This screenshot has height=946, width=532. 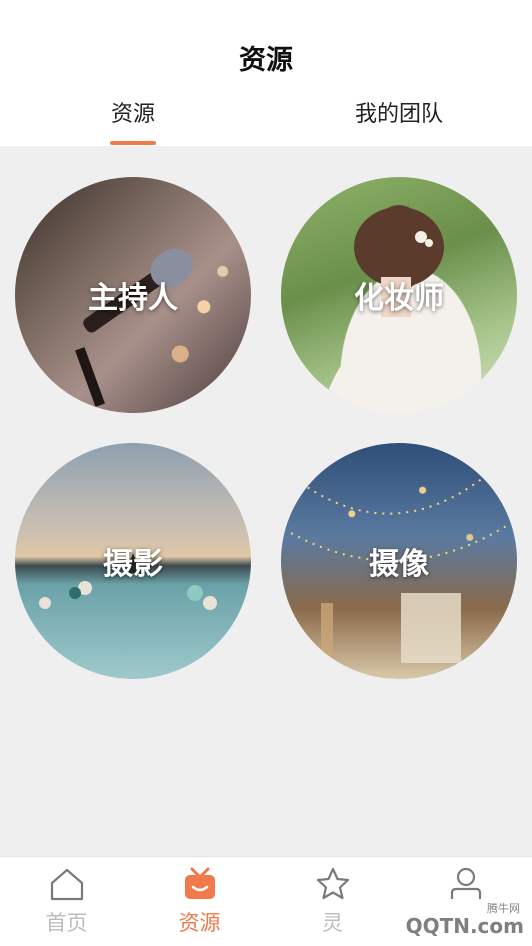 What do you see at coordinates (399, 298) in the screenshot?
I see `category-makeup-artist-label: 化妆师` at bounding box center [399, 298].